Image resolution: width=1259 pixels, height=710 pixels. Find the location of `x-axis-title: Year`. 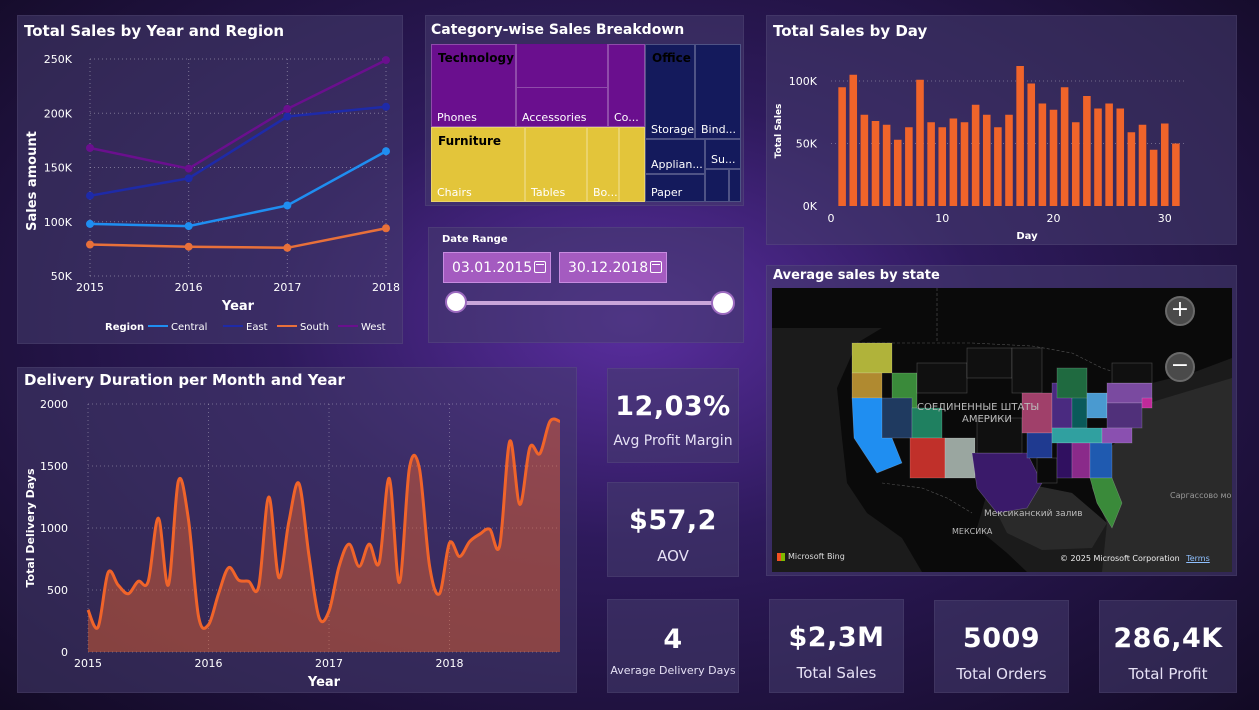

x-axis-title: Year is located at coordinates (324, 682).